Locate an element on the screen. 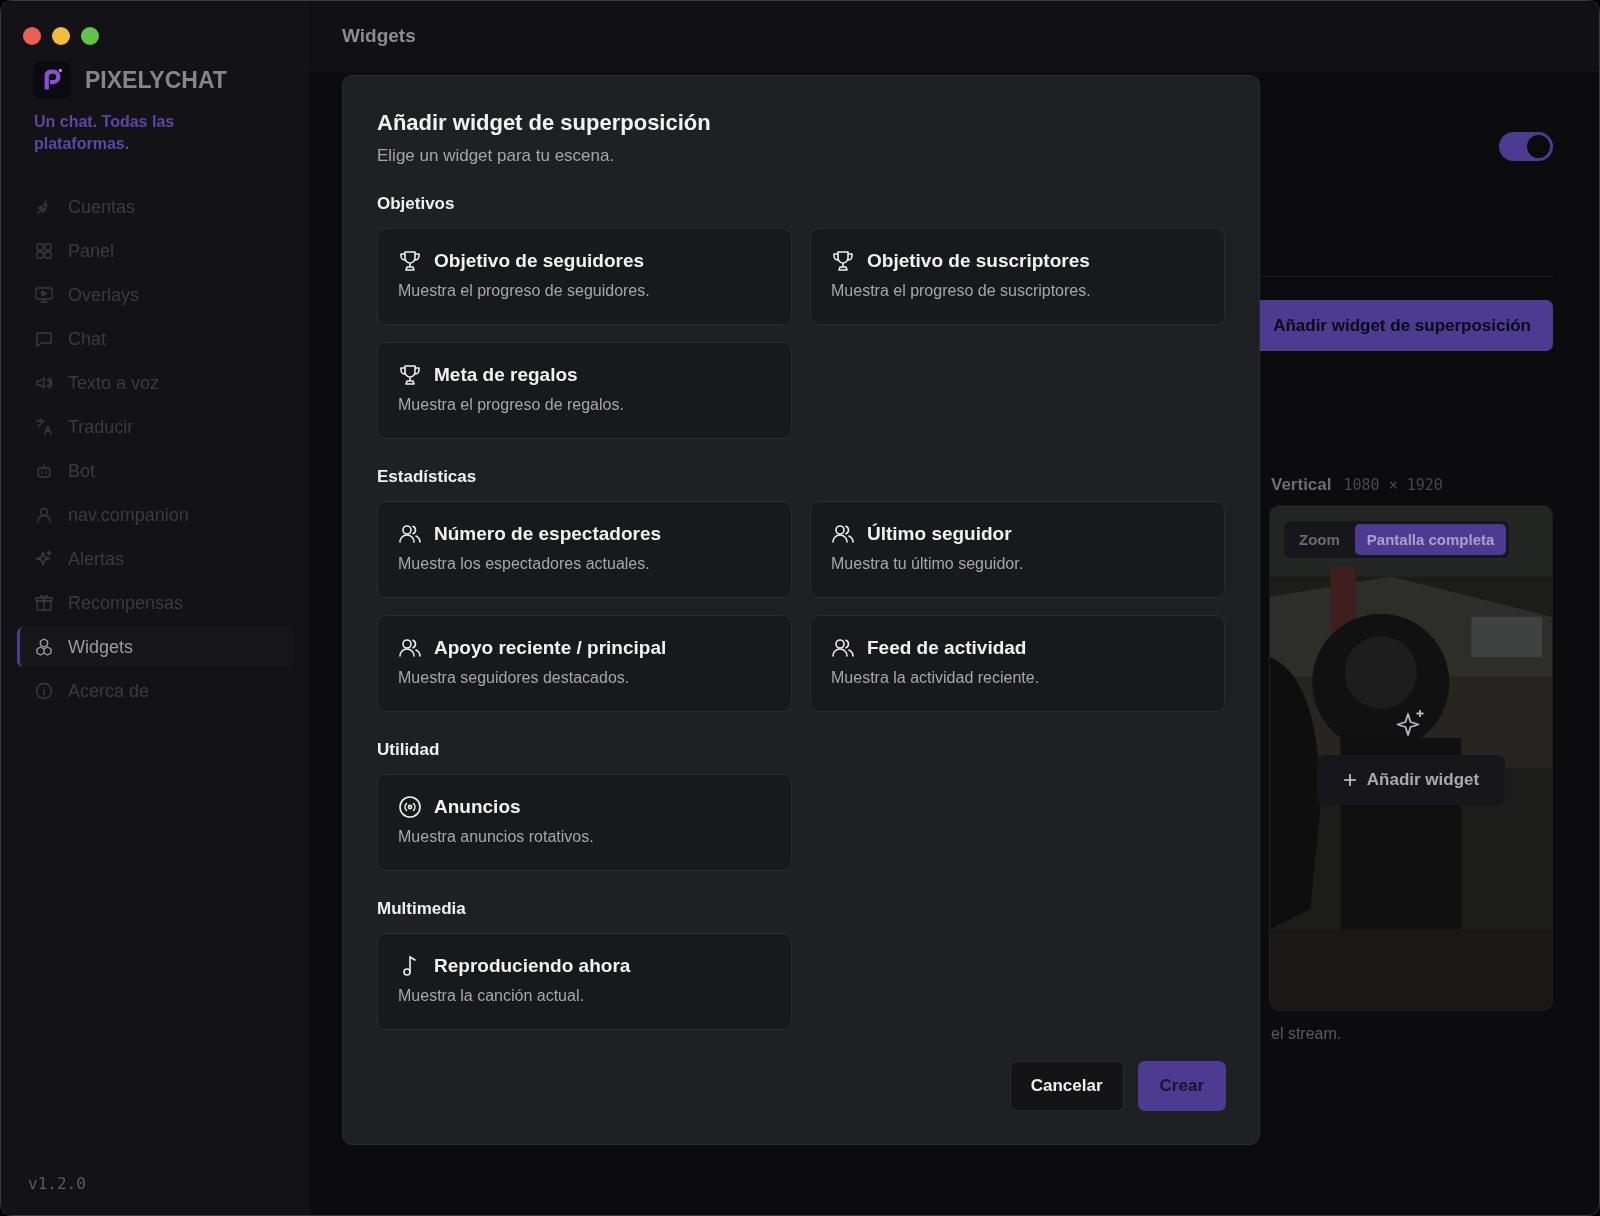 The width and height of the screenshot is (1600, 1216). dialog-title: Añadir widget de superposición is located at coordinates (544, 123).